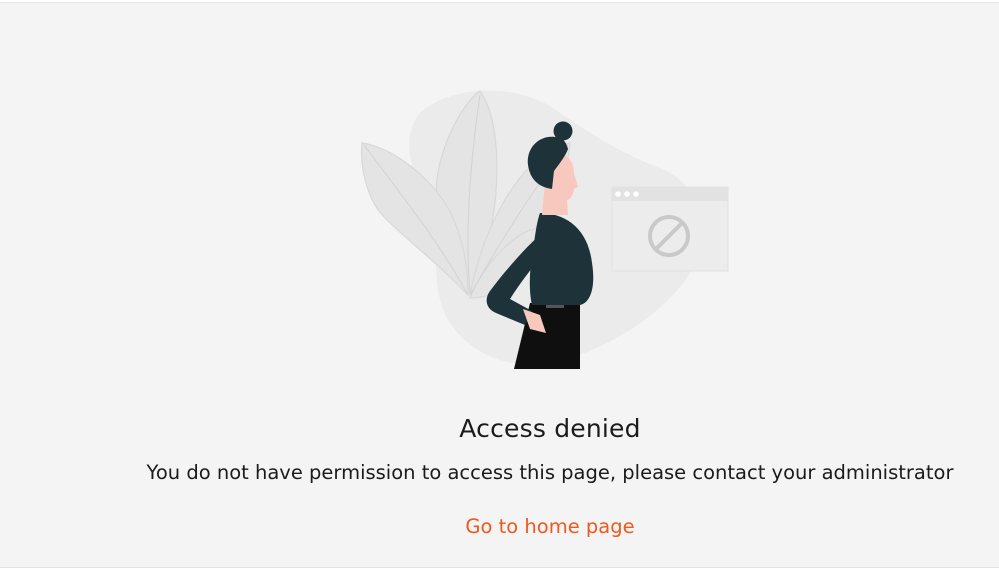 Image resolution: width=999 pixels, height=584 pixels. What do you see at coordinates (670, 229) in the screenshot?
I see `blocked-window` at bounding box center [670, 229].